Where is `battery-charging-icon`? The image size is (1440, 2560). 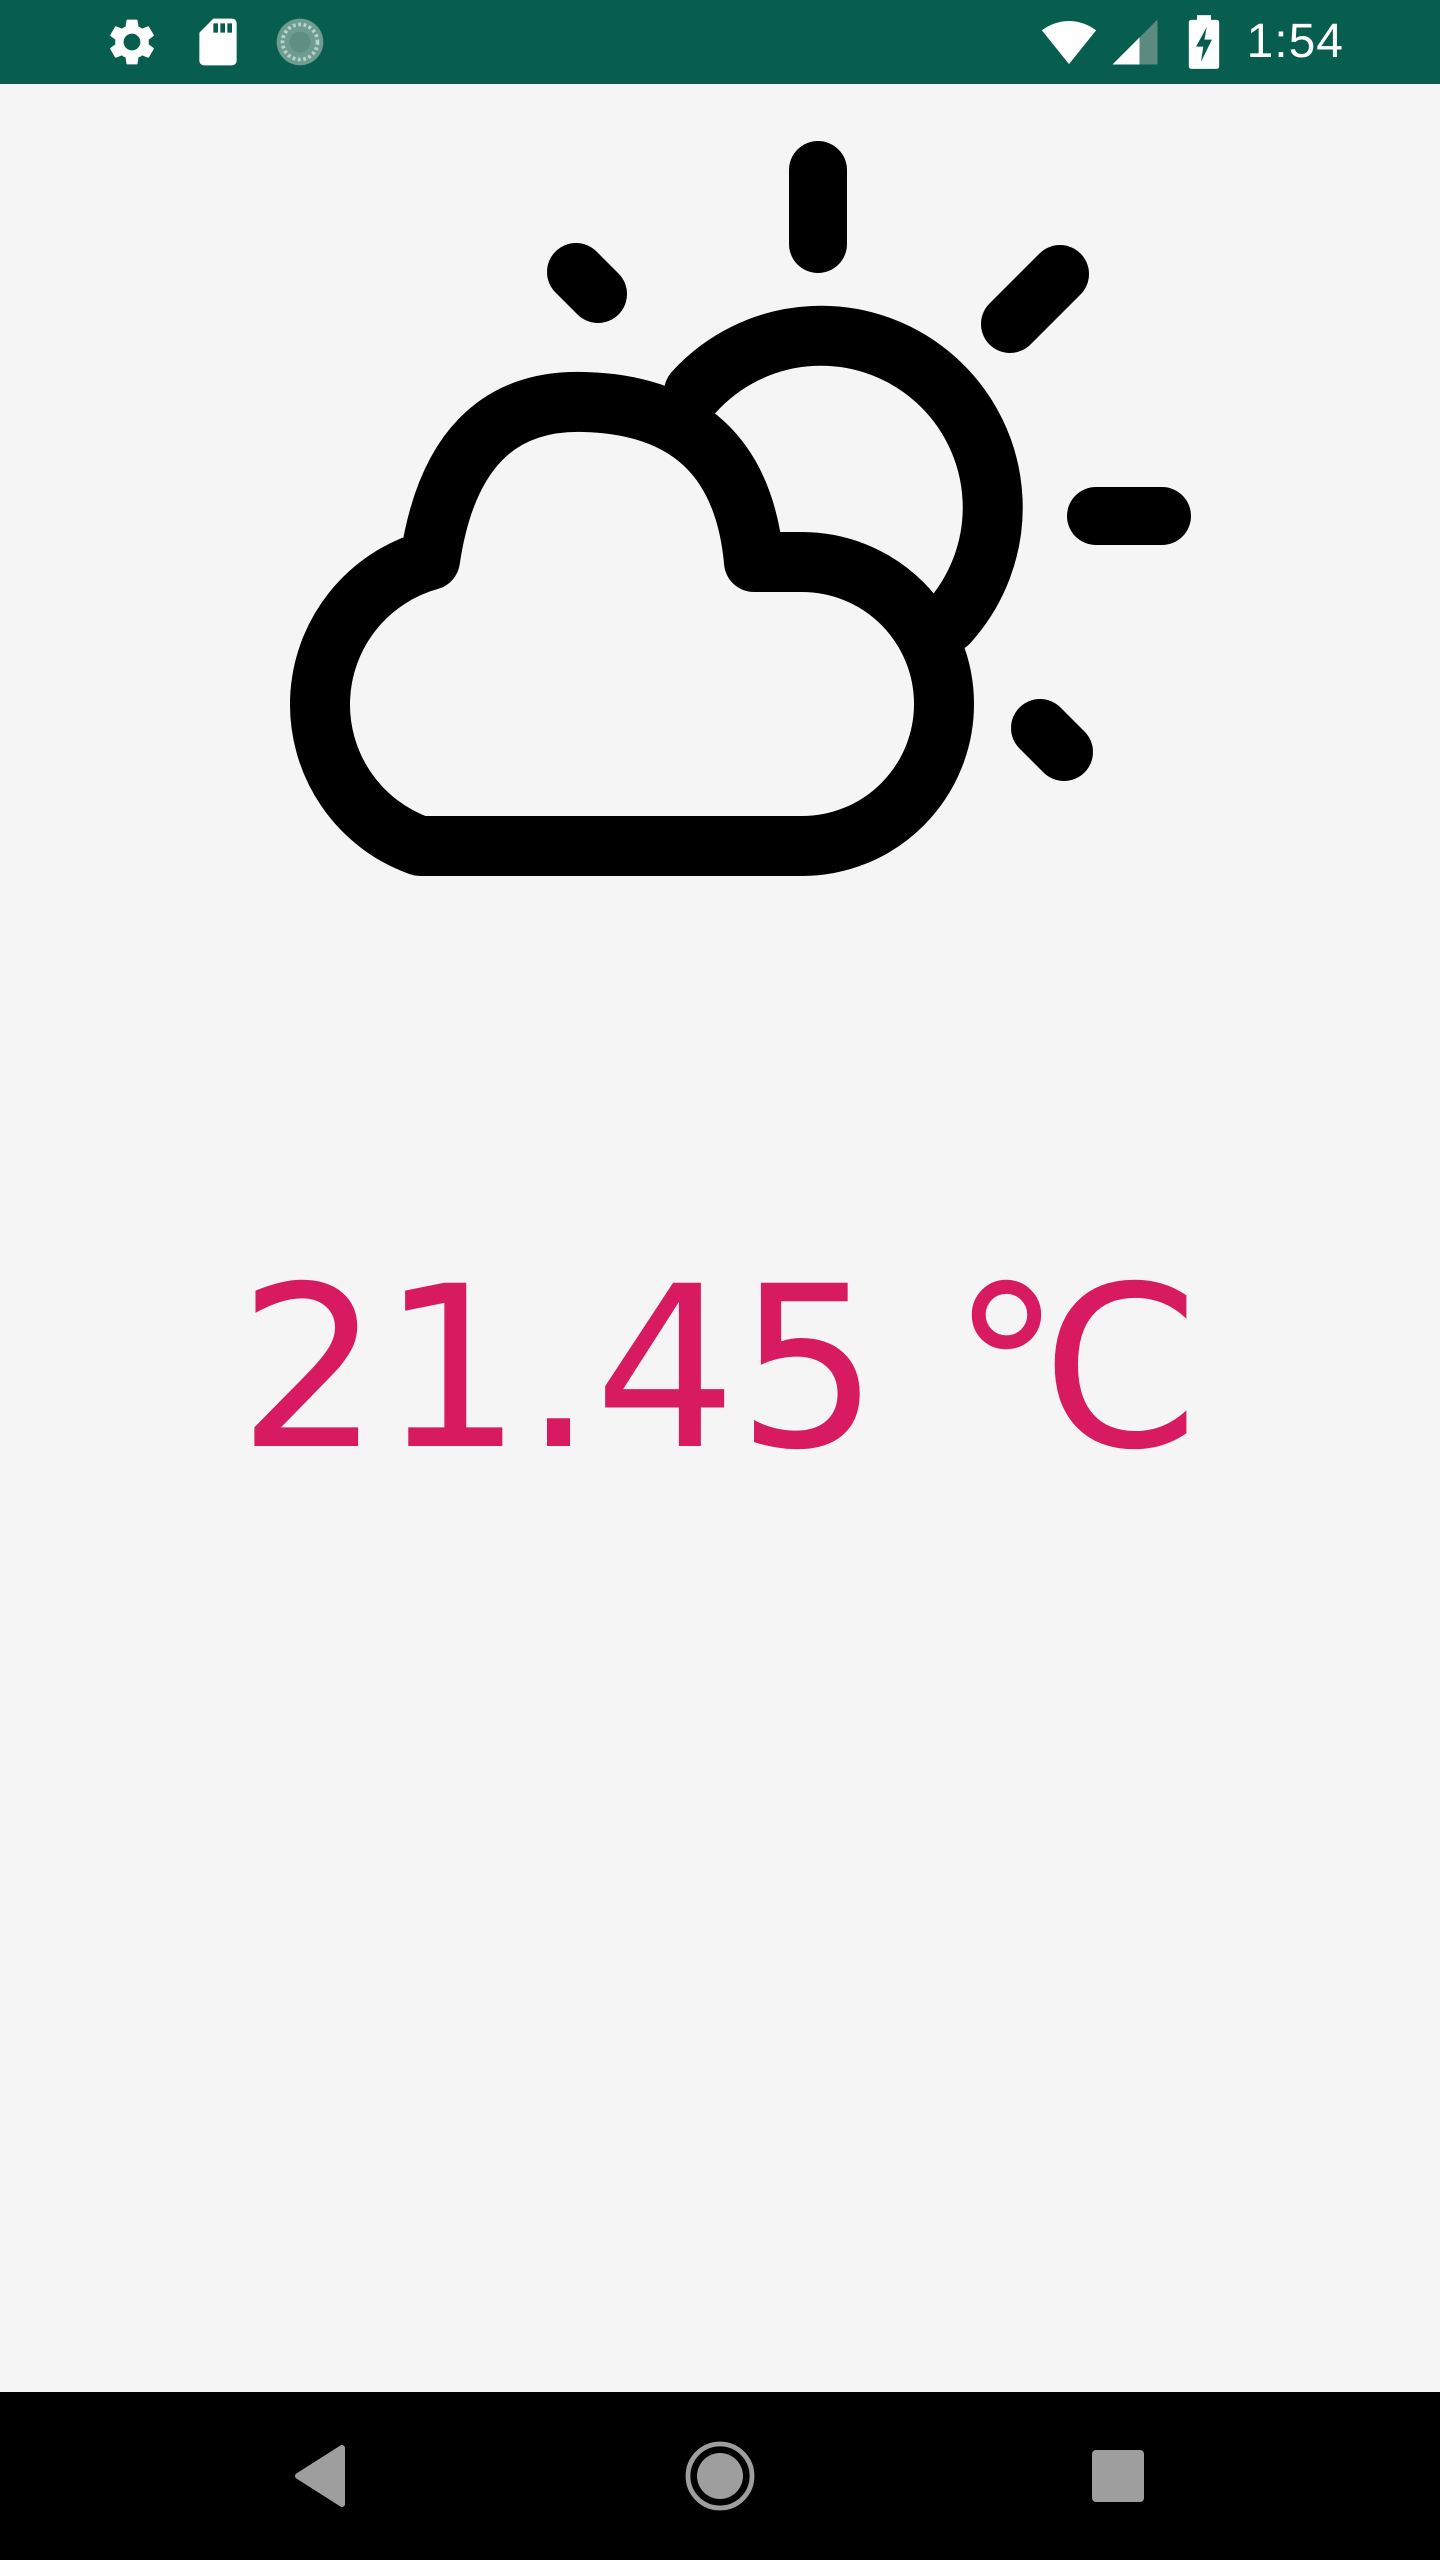 battery-charging-icon is located at coordinates (1204, 42).